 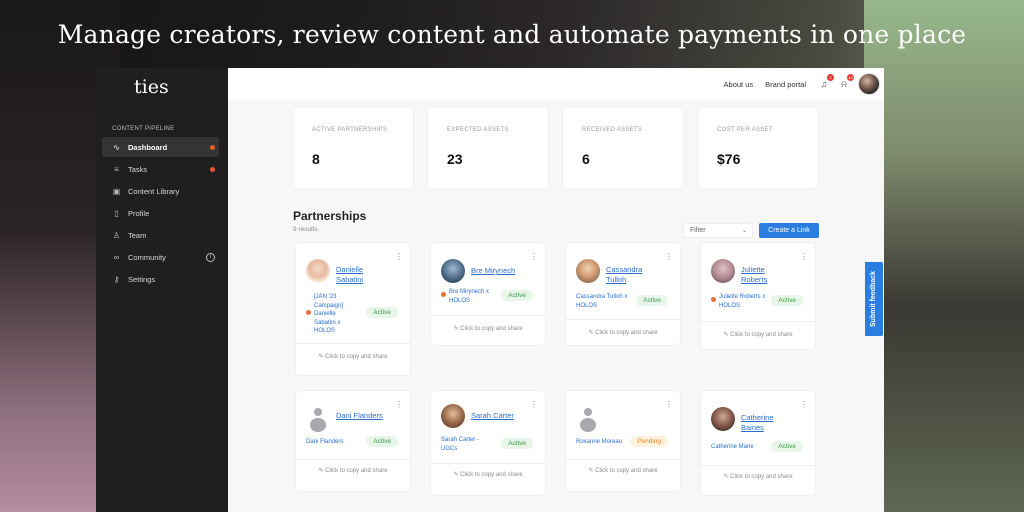 What do you see at coordinates (353, 148) in the screenshot?
I see `stat-card-active-partnerships: ACTIVE PARTNERSHIPS 8` at bounding box center [353, 148].